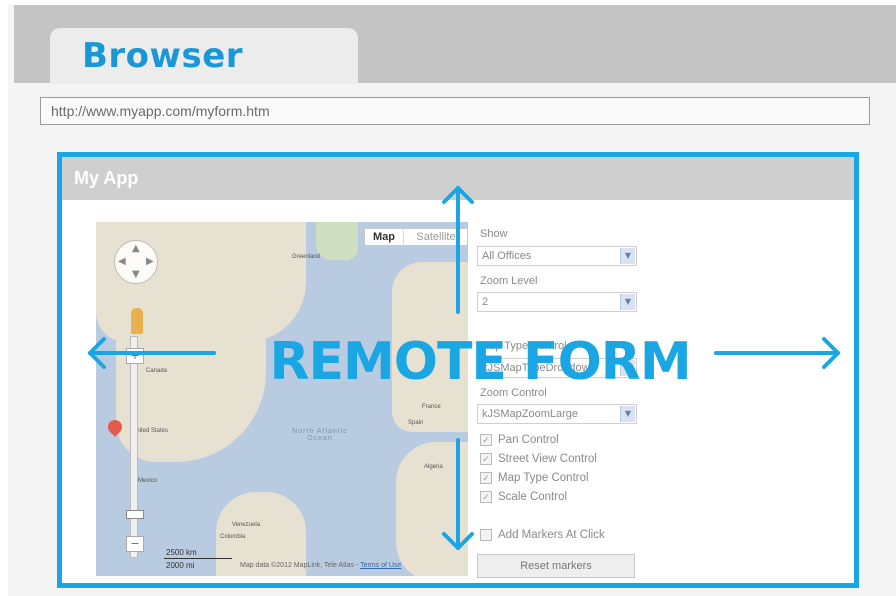 This screenshot has height=596, width=896. What do you see at coordinates (163, 56) in the screenshot?
I see `browser-tab-title: Browser` at bounding box center [163, 56].